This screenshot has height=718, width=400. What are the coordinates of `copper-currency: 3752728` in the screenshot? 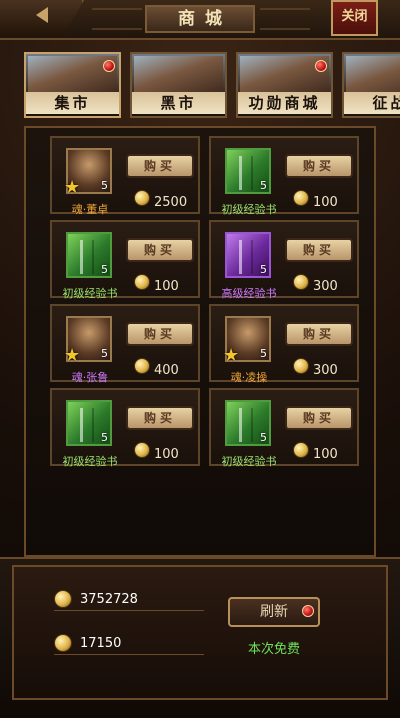 It's located at (129, 601).